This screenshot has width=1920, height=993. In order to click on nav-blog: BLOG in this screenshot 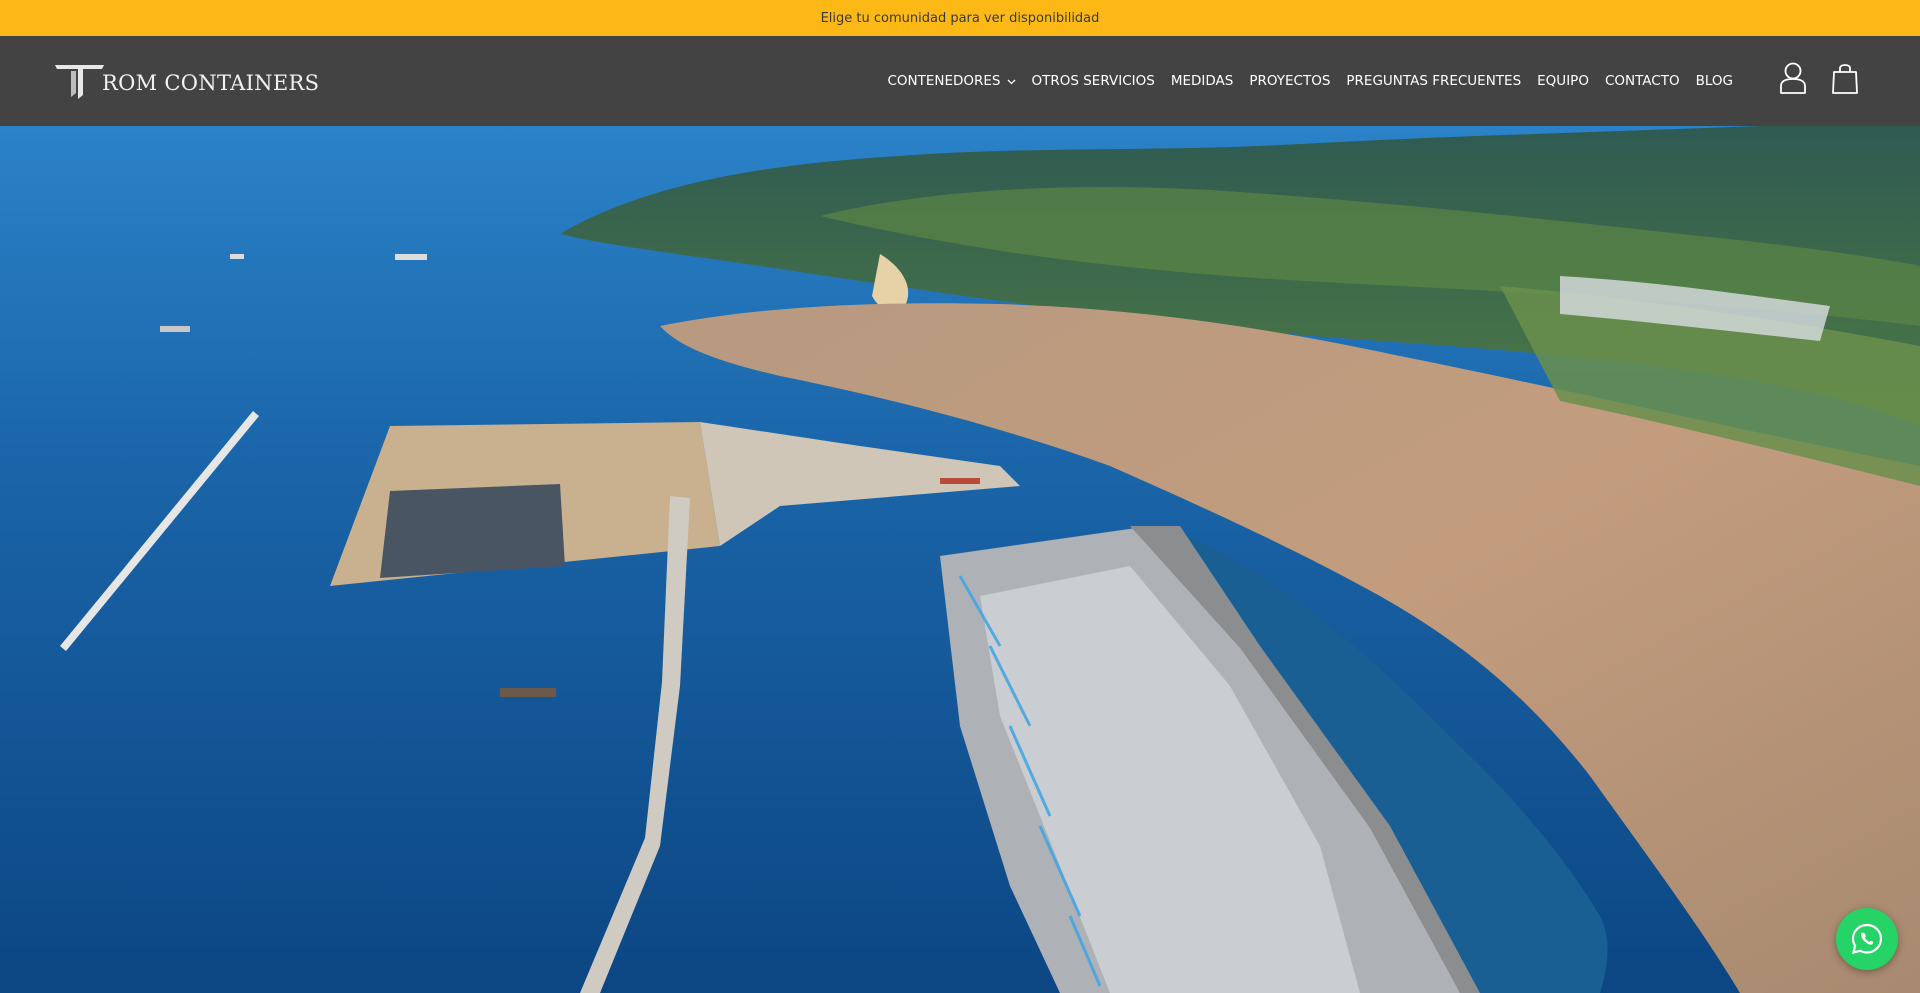, I will do `click(1714, 81)`.